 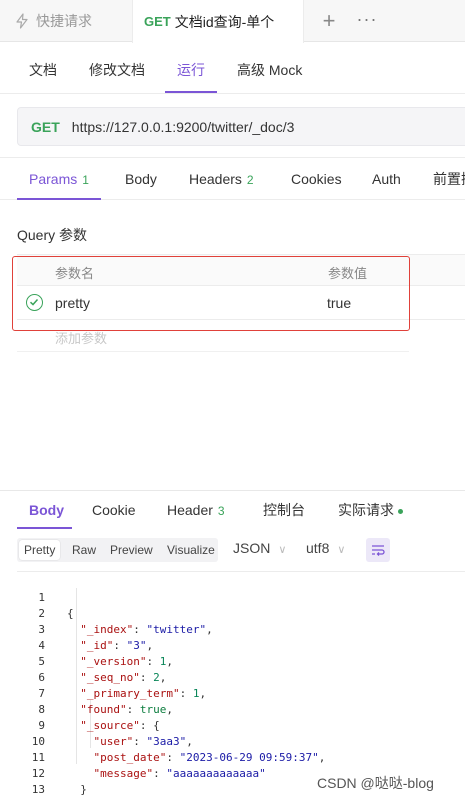 What do you see at coordinates (131, 550) in the screenshot?
I see `format-preview: Preview` at bounding box center [131, 550].